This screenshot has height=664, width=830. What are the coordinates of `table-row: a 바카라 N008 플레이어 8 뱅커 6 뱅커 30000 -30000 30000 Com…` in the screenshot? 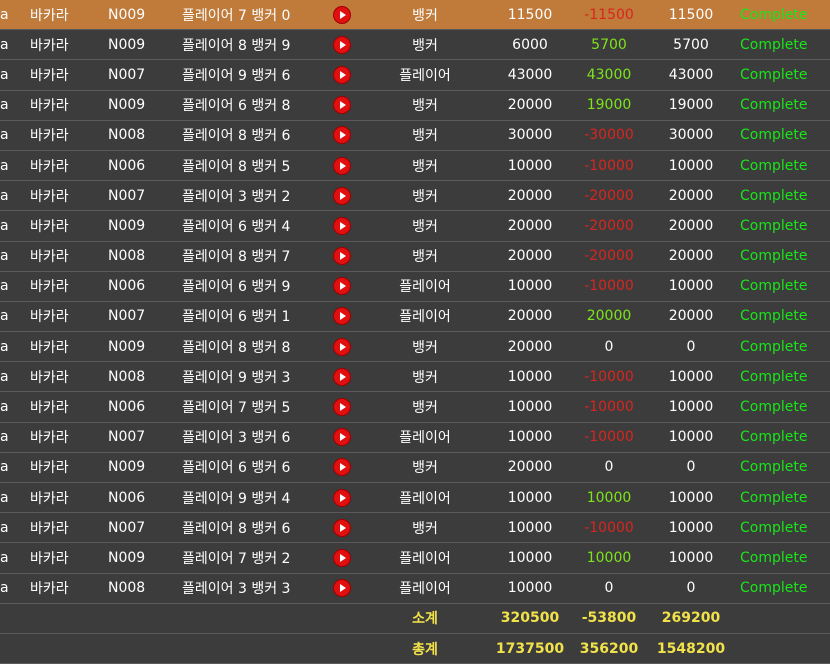 It's located at (415, 135).